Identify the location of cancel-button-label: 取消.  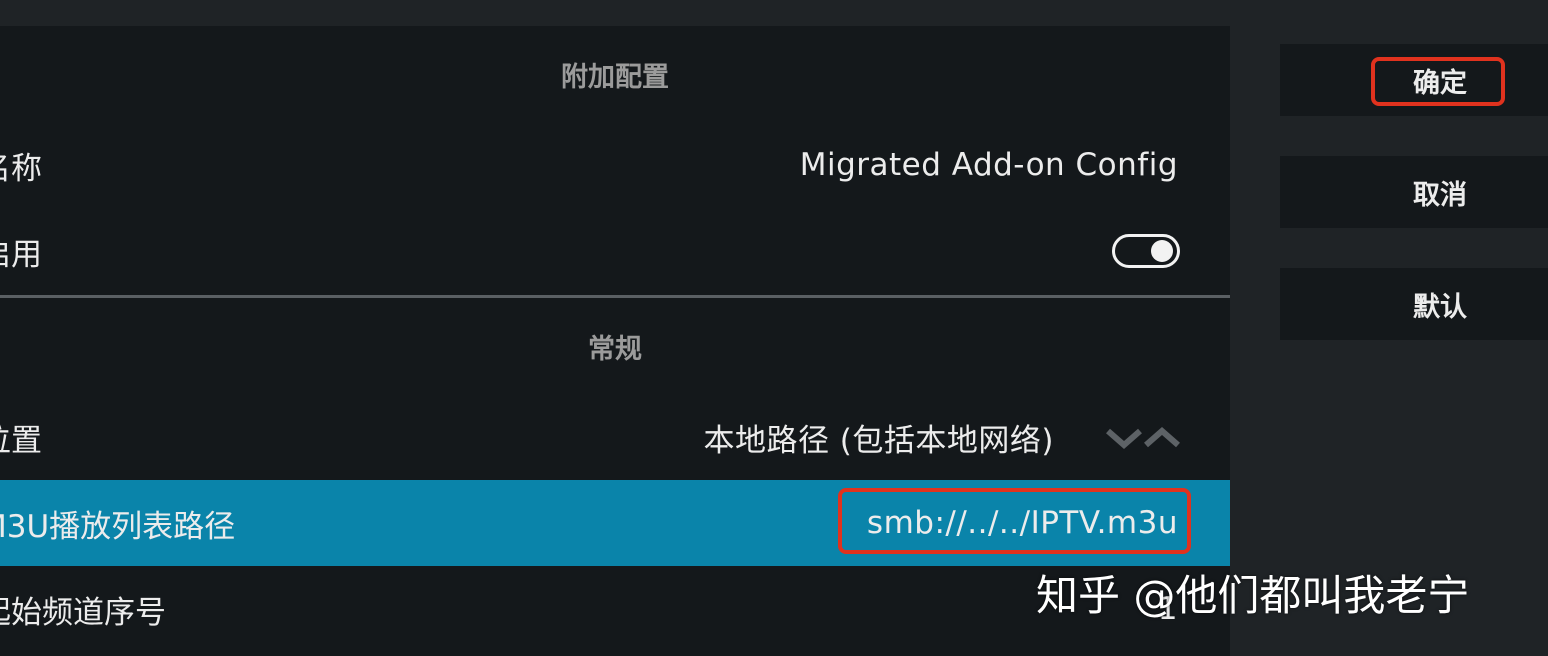
(1440, 195).